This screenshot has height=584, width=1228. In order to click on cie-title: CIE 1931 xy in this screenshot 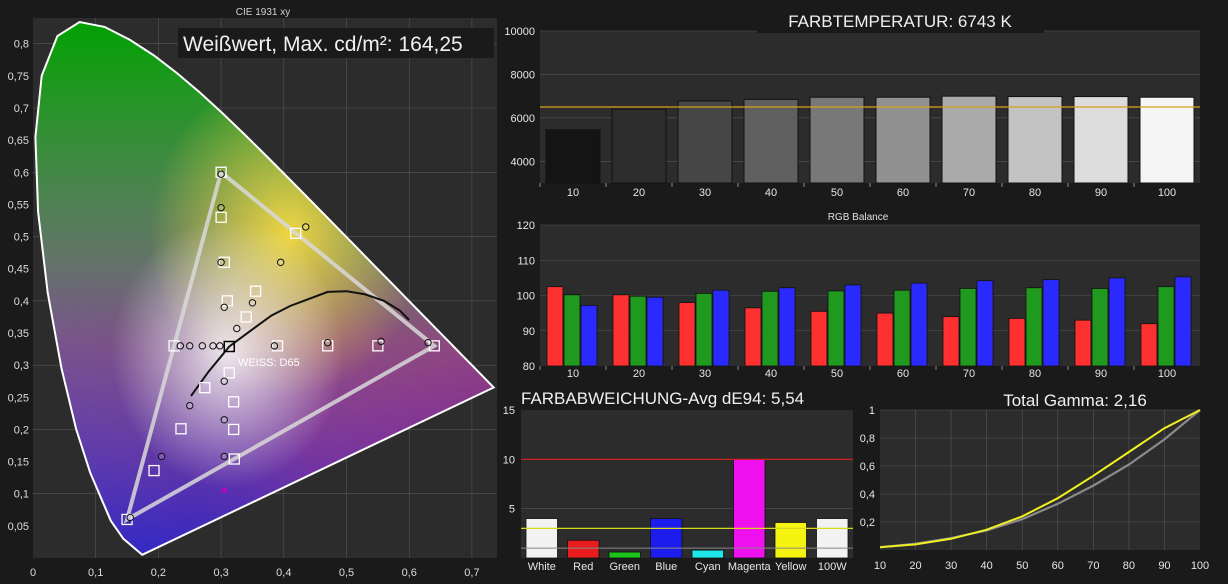, I will do `click(263, 12)`.